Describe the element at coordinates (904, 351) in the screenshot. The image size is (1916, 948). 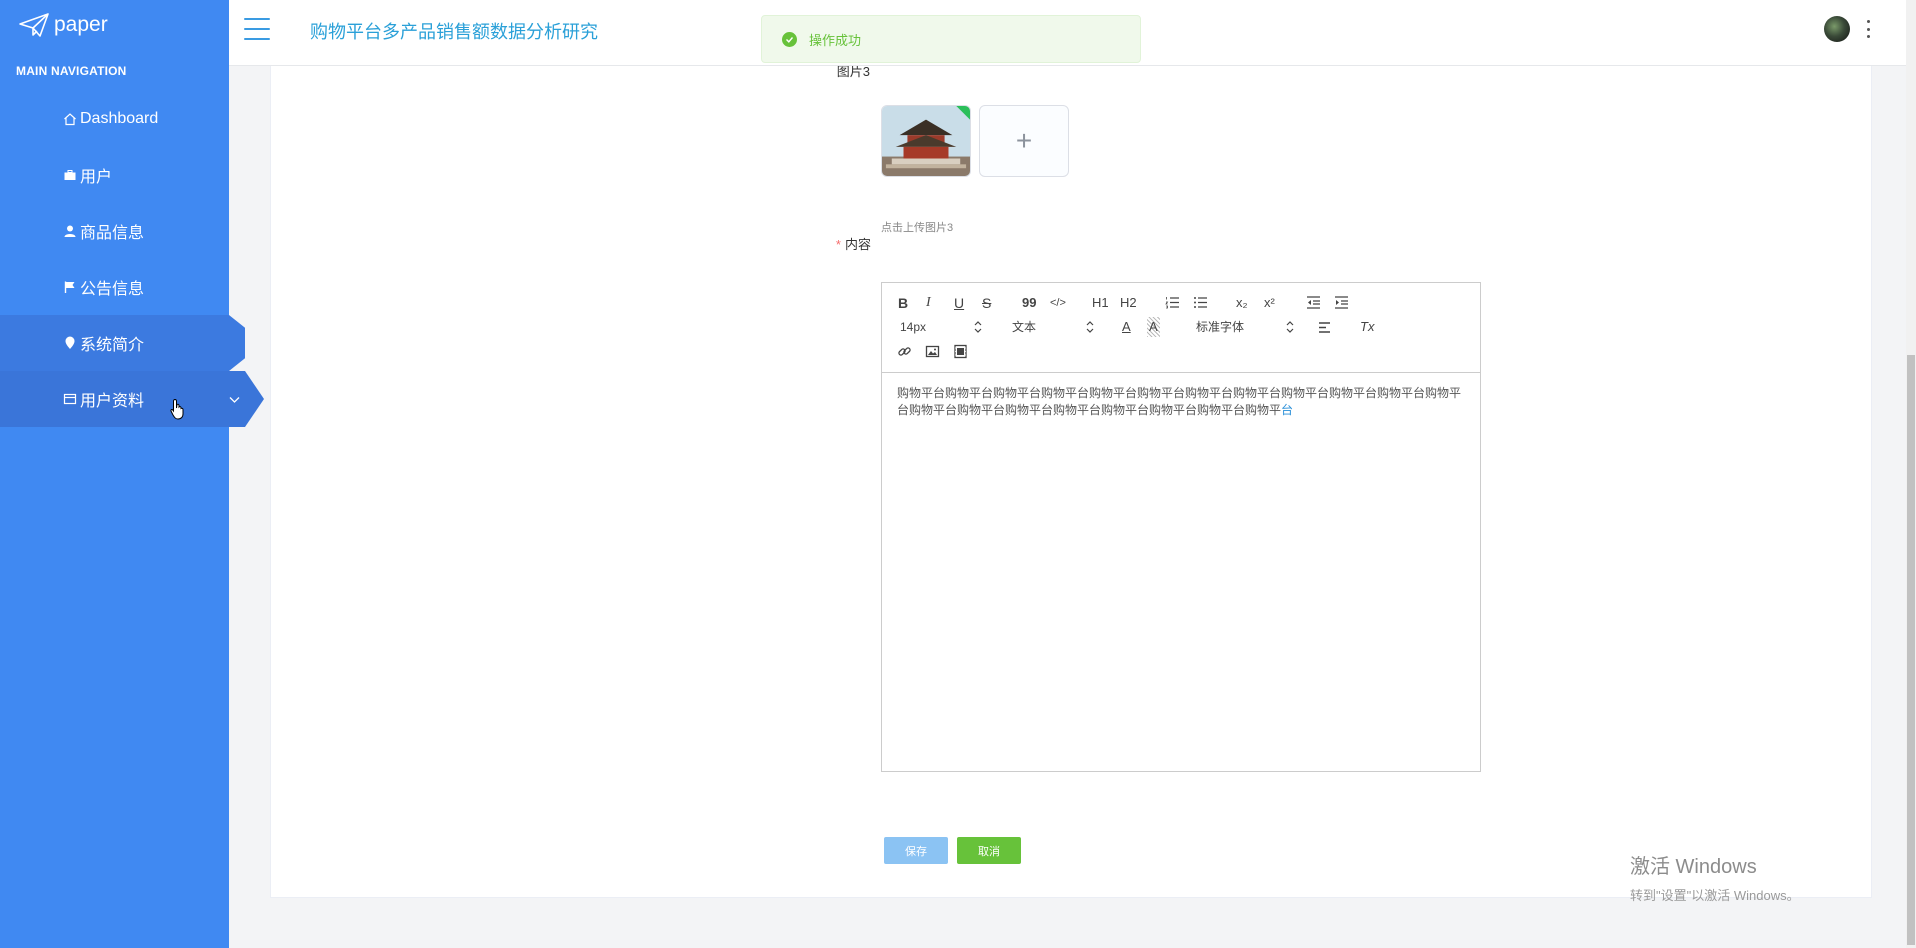
I see `link-icon` at that location.